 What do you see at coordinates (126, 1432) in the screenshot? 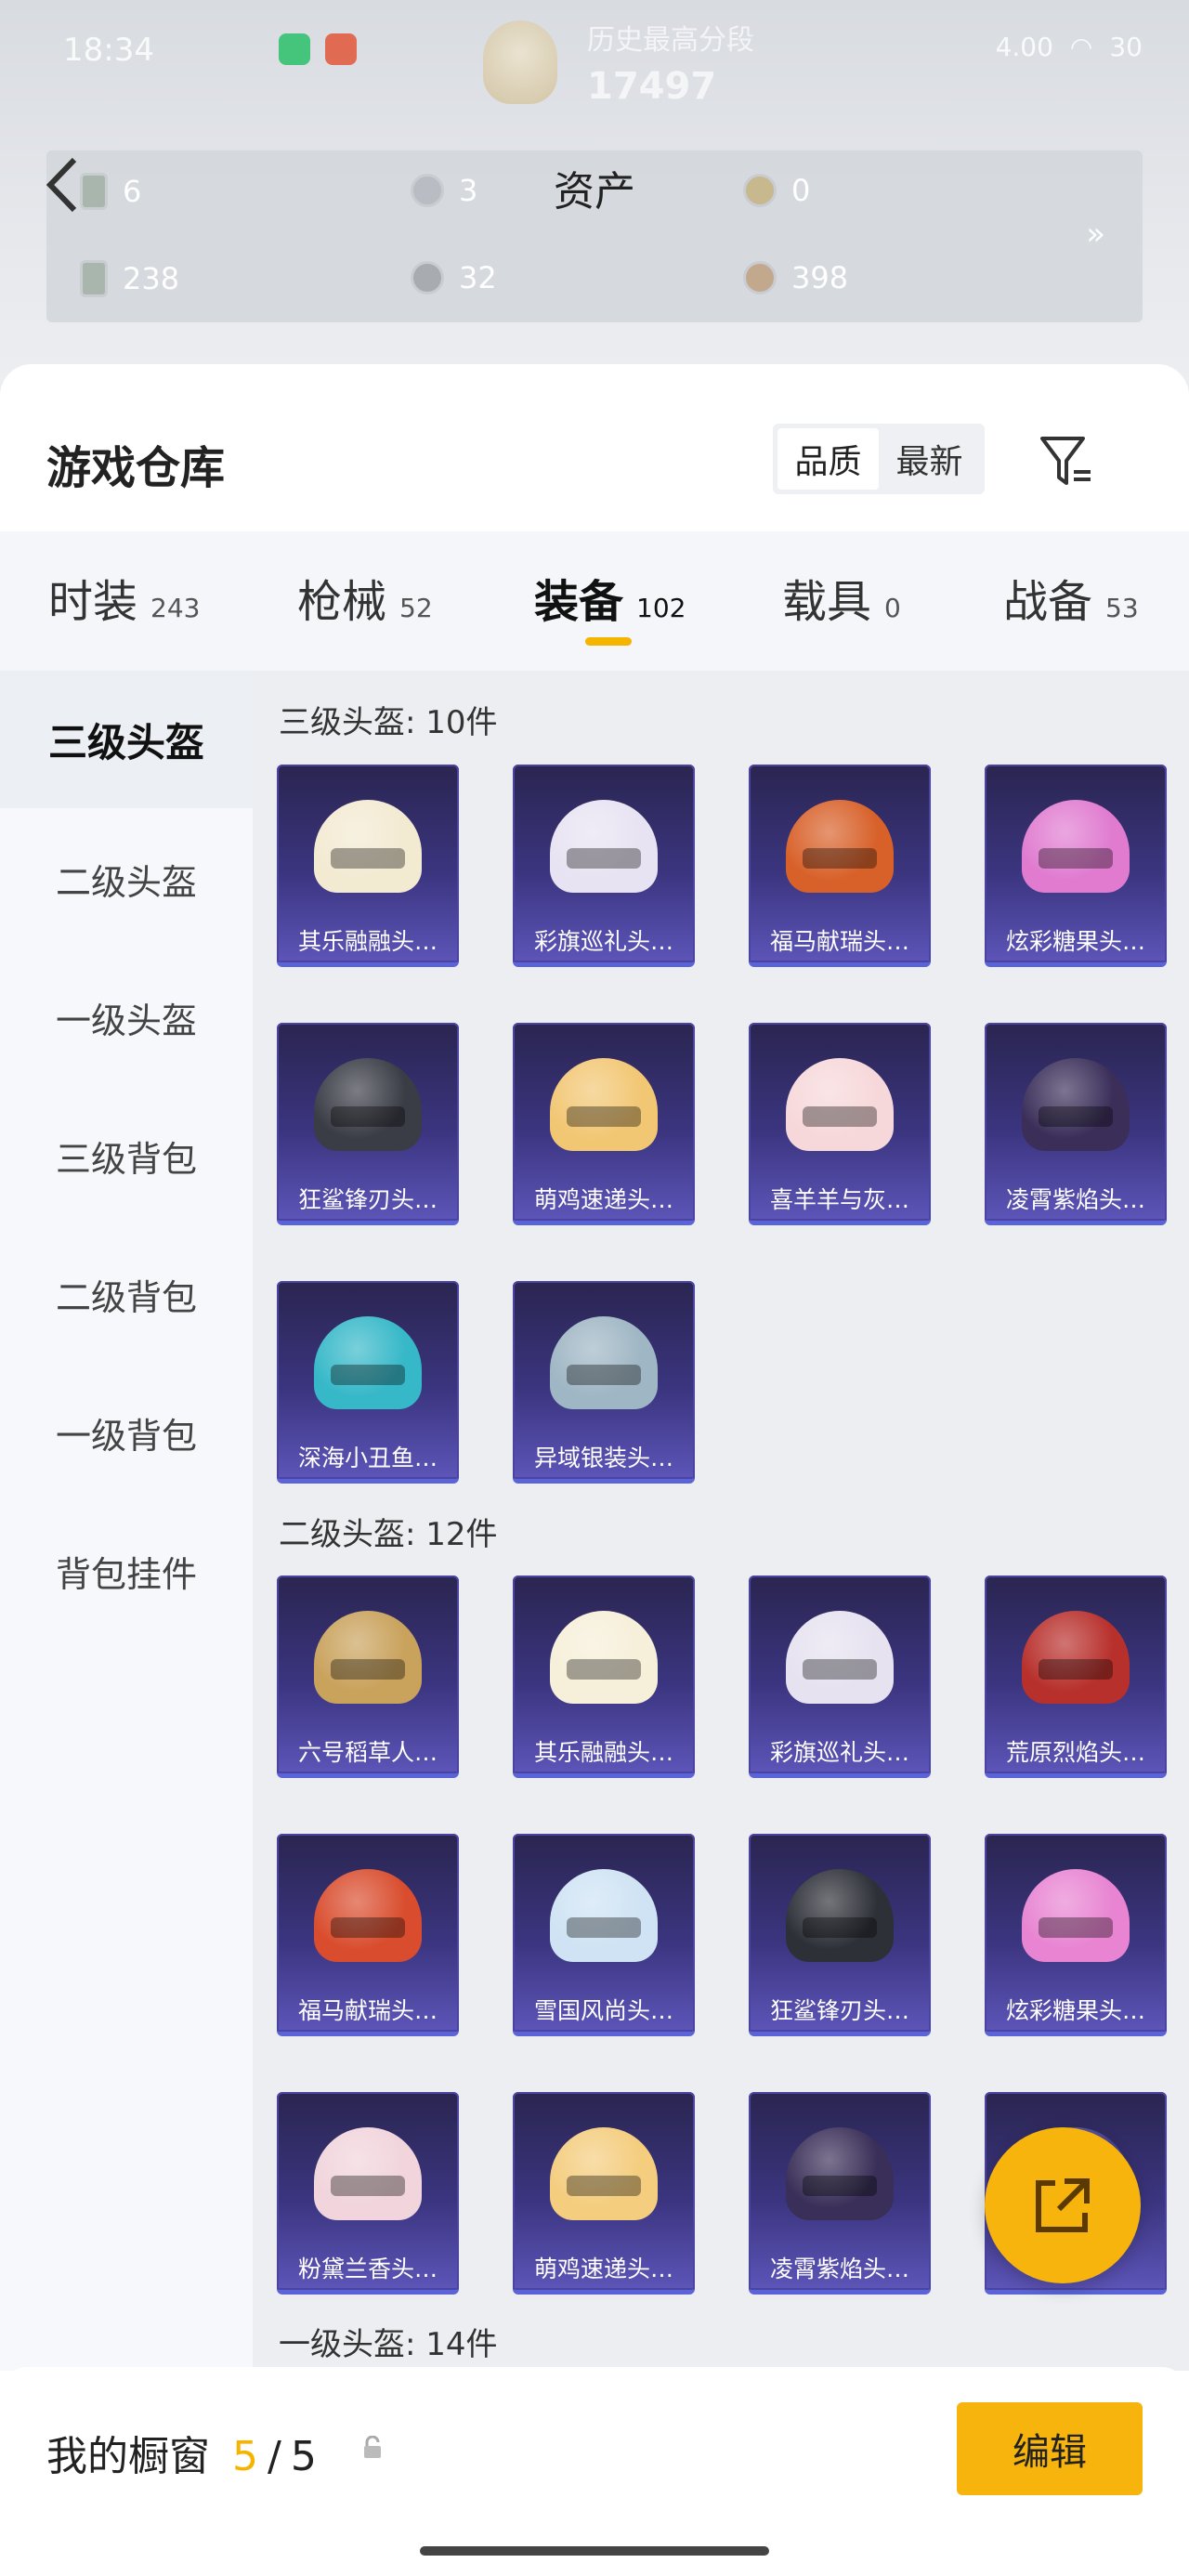
I see `sidebar-item-level1-backpack: 一级背包` at bounding box center [126, 1432].